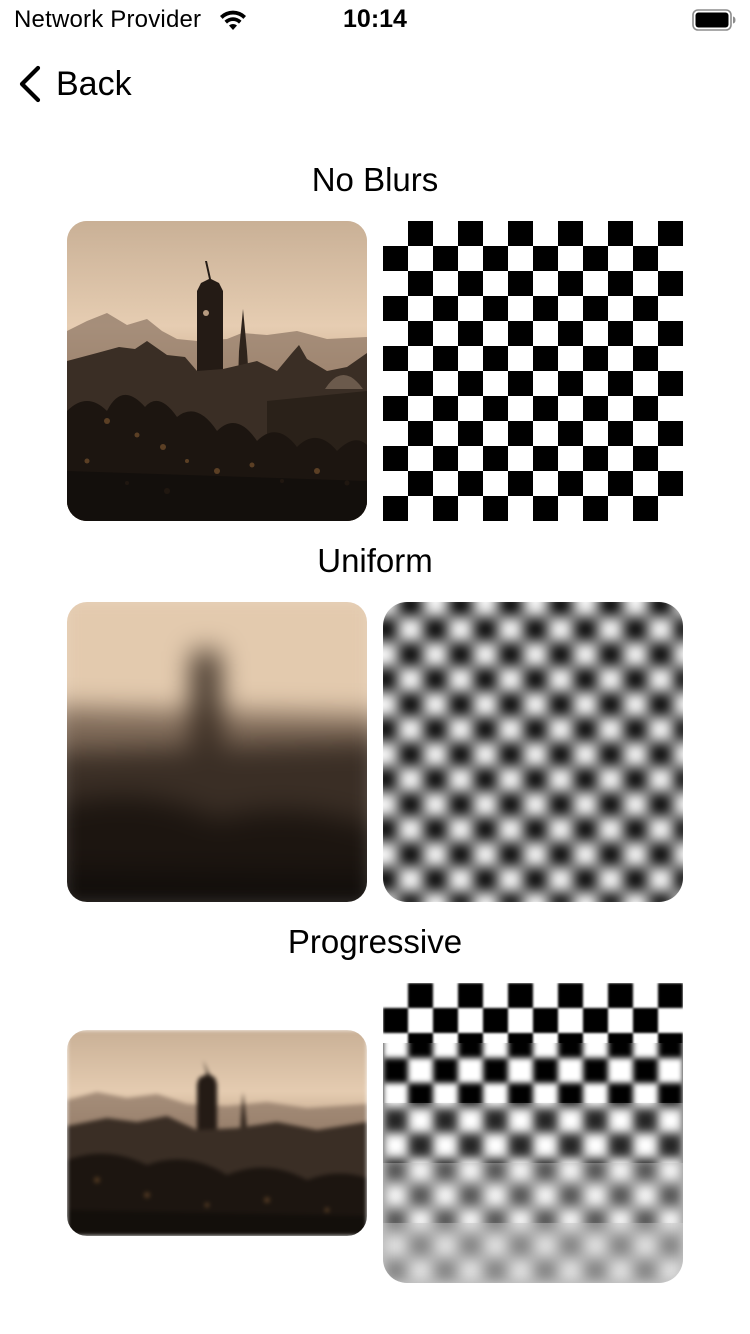  What do you see at coordinates (30, 84) in the screenshot?
I see `chevron-left-icon` at bounding box center [30, 84].